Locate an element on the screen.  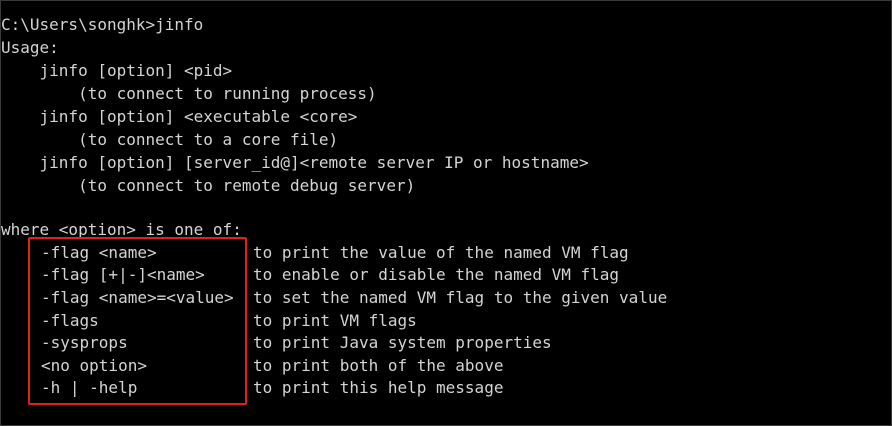
usage-heading: Usage: is located at coordinates (30, 47).